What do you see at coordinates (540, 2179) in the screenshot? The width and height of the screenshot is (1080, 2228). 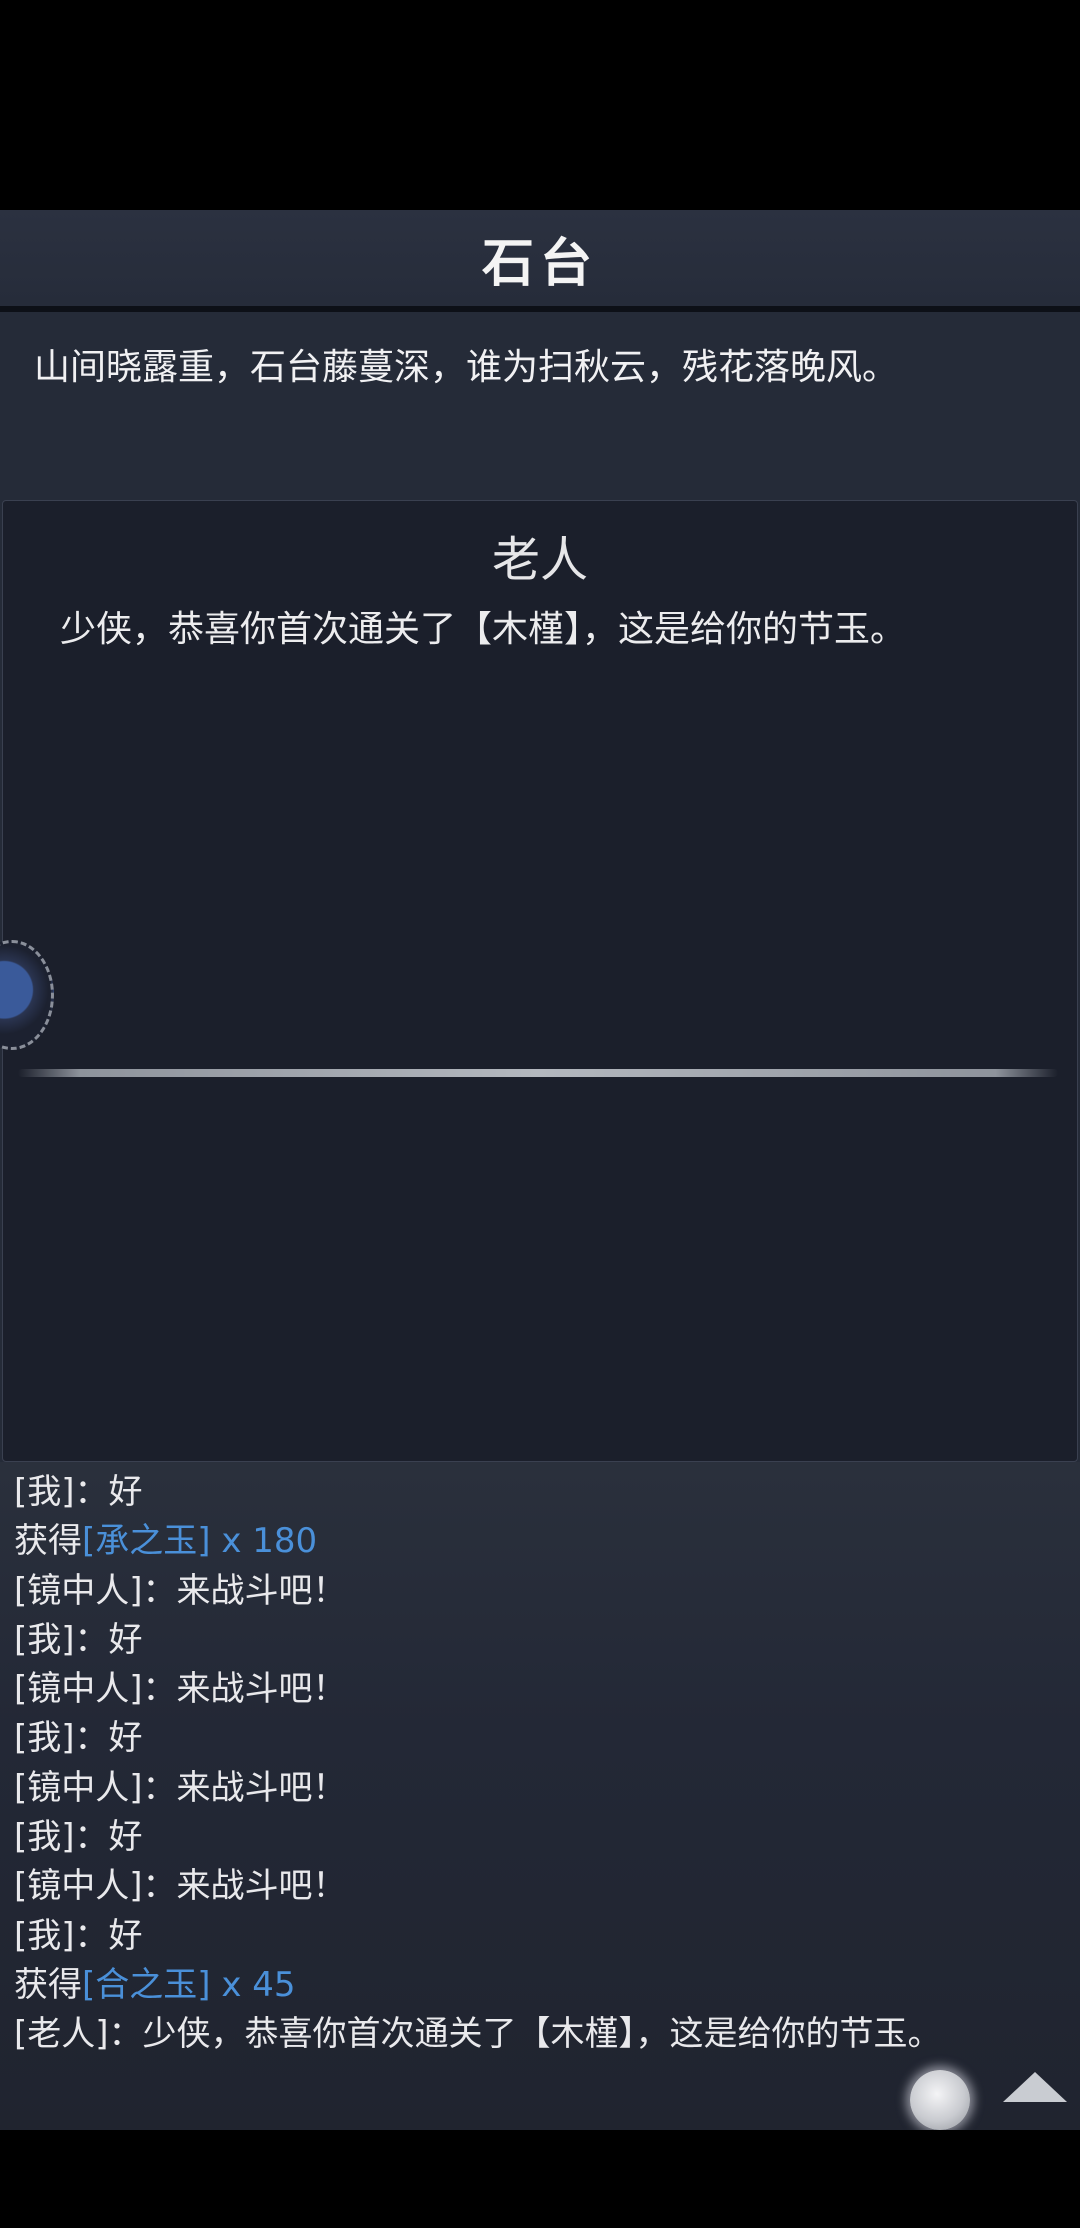 I see `navigation-bar` at bounding box center [540, 2179].